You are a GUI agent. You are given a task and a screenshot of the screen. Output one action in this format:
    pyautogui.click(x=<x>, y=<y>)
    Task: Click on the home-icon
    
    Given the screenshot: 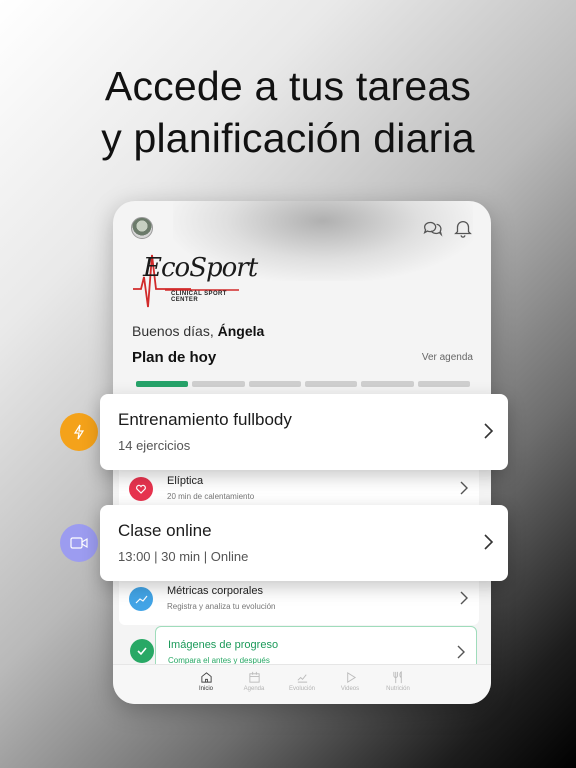 What is the action you would take?
    pyautogui.click(x=206, y=677)
    